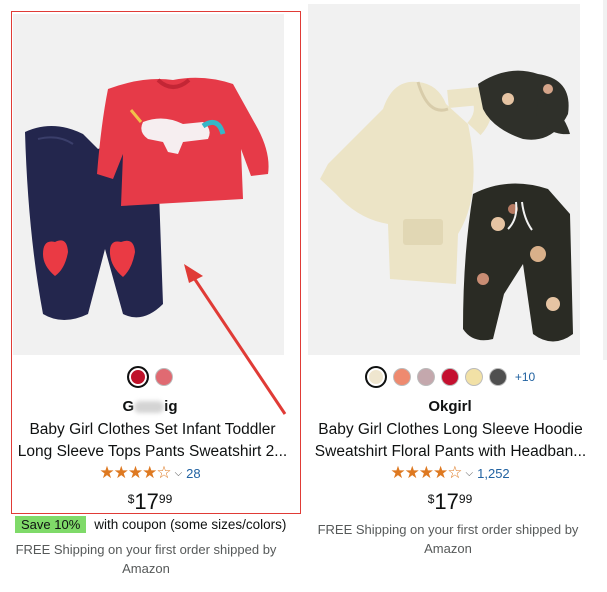  Describe the element at coordinates (450, 429) in the screenshot. I see `title-line: Baby Girl Clothes Long Sleeve Hoodie` at that location.